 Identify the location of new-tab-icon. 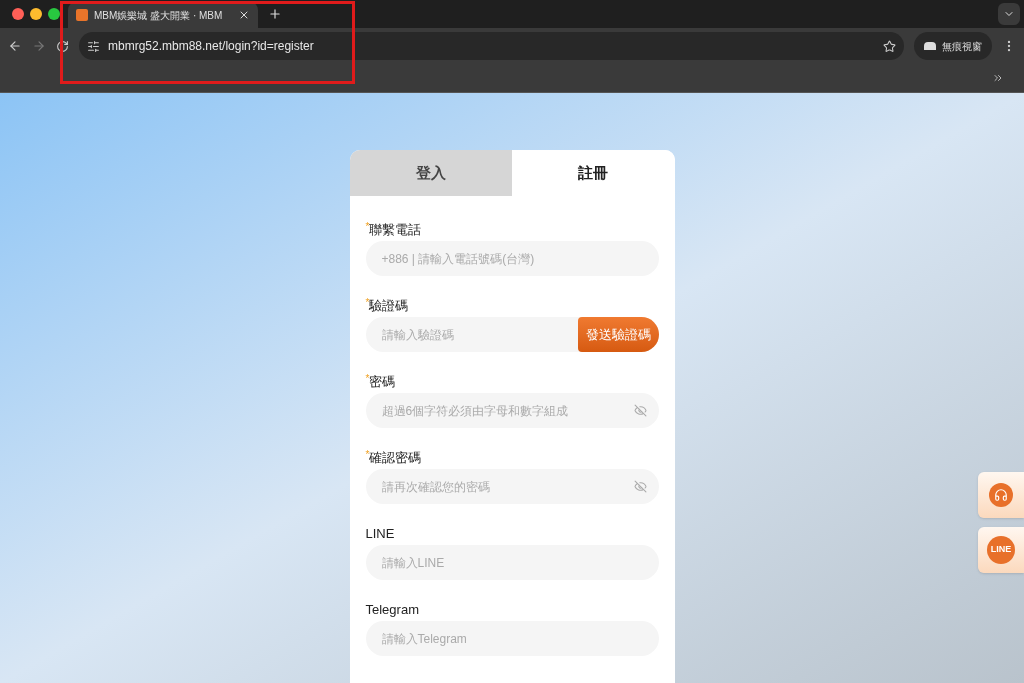
(275, 14).